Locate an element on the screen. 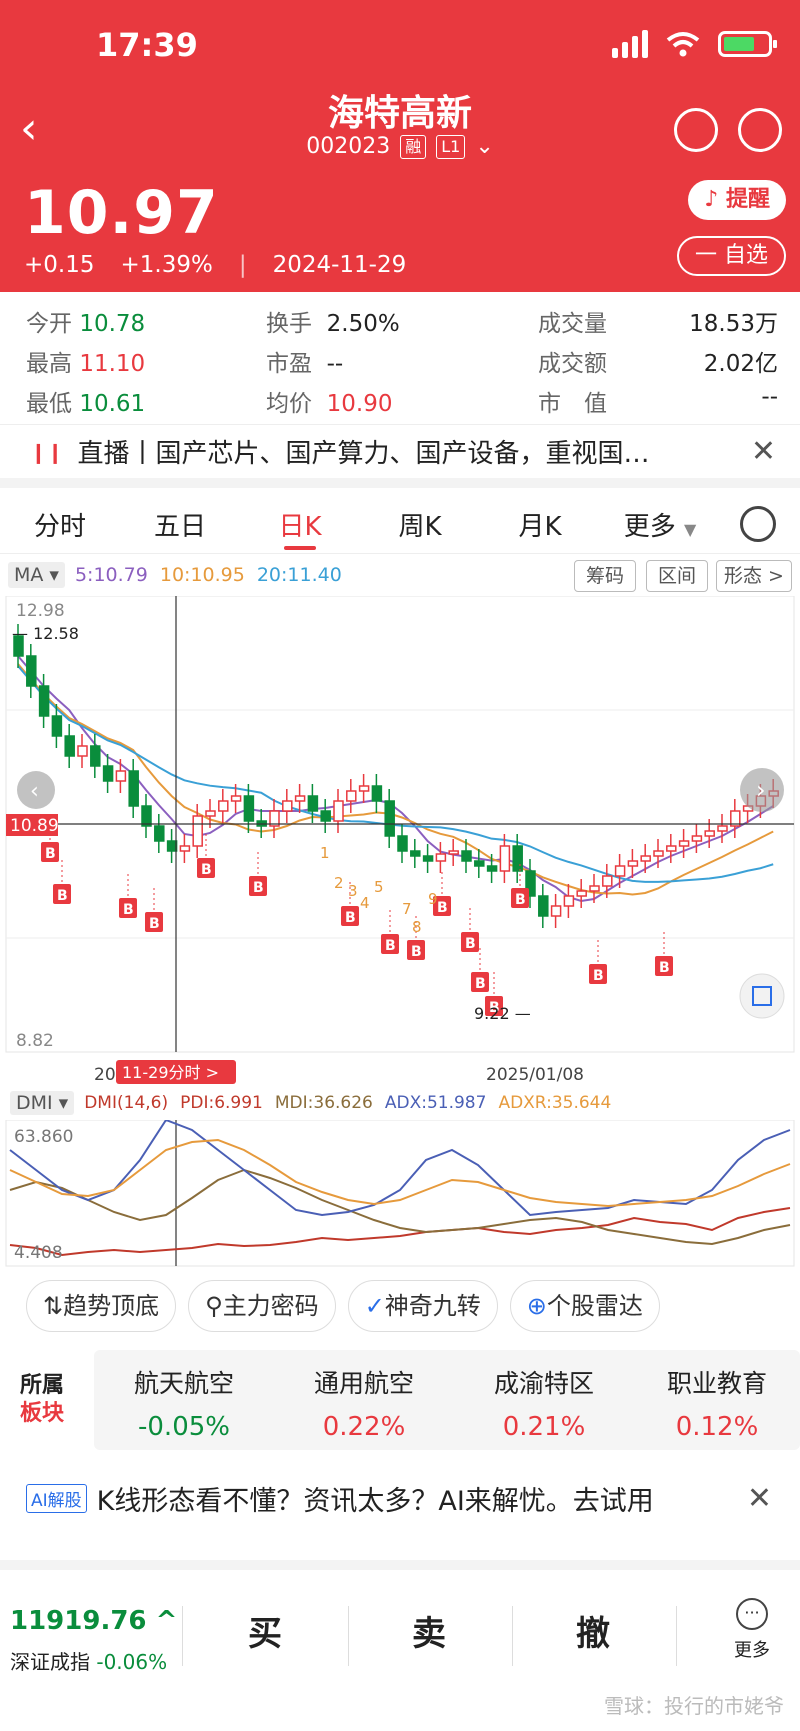  sector-change: 0.12% is located at coordinates (717, 1427).